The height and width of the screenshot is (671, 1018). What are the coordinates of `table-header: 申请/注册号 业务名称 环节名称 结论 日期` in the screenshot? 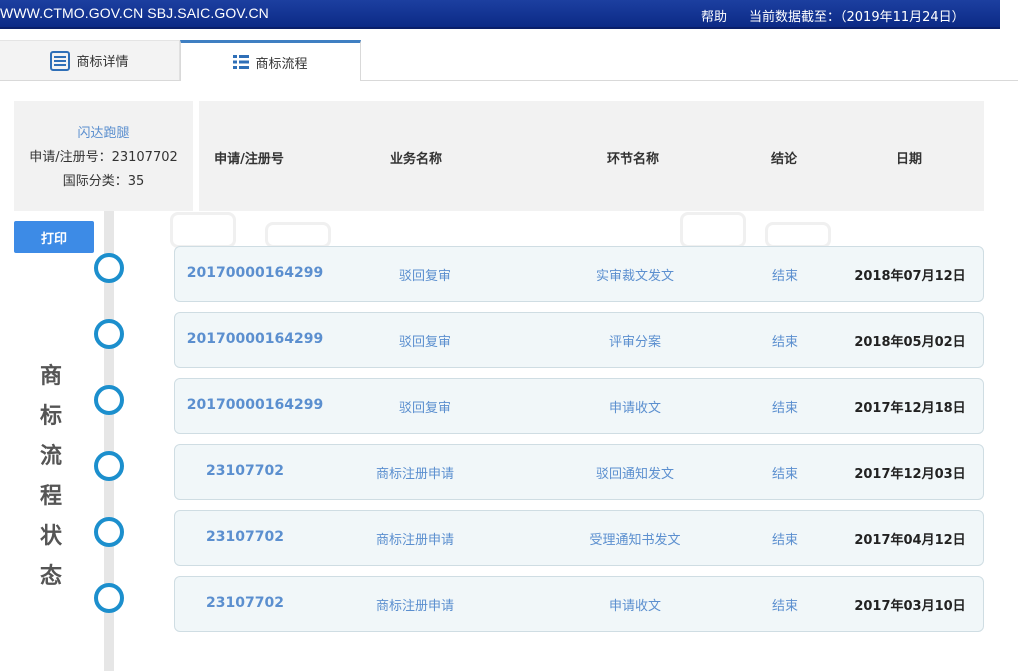 It's located at (591, 156).